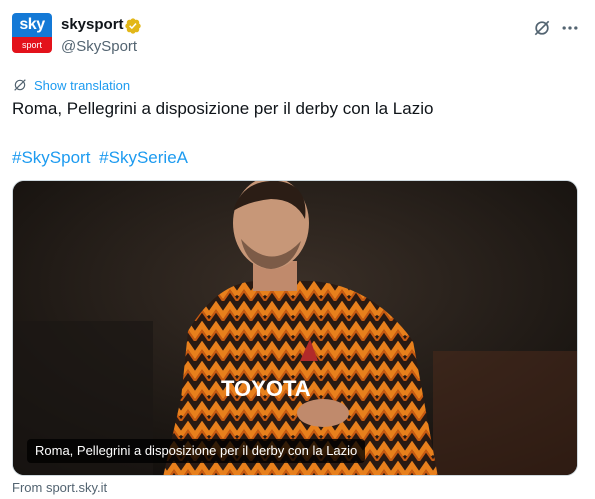  I want to click on verified-badge-icon, so click(133, 26).